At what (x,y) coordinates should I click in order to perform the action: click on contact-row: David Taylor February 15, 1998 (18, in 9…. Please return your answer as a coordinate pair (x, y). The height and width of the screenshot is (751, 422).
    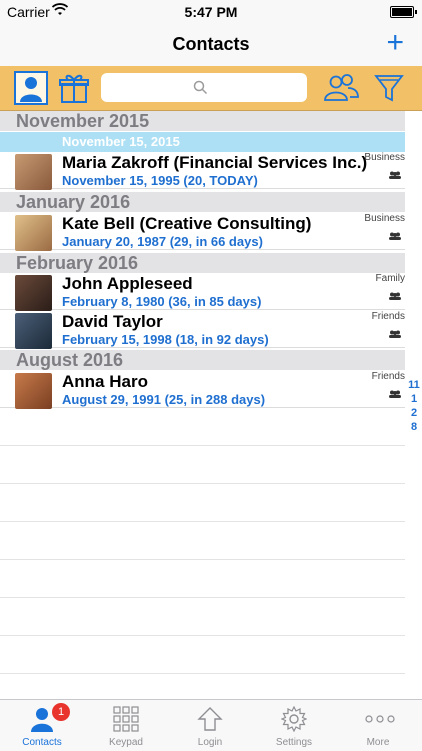
    Looking at the image, I should click on (202, 330).